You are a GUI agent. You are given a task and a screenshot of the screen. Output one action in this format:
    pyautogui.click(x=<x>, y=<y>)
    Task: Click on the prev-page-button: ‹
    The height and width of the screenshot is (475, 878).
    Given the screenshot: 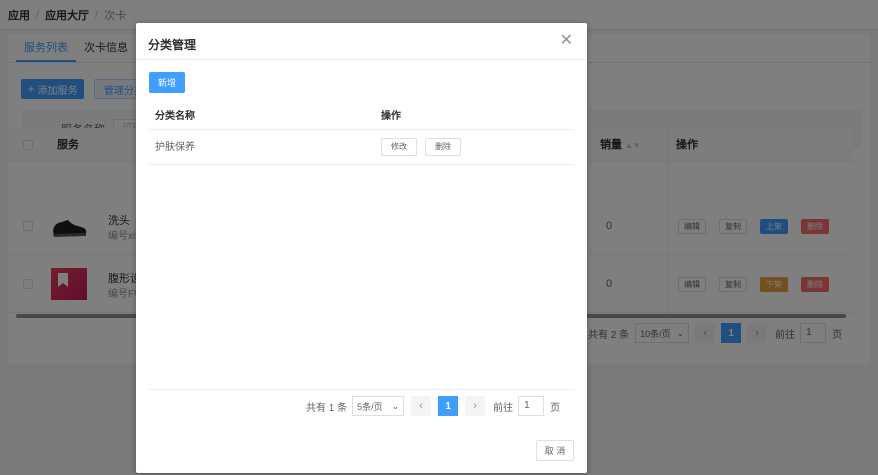 What is the action you would take?
    pyautogui.click(x=421, y=406)
    